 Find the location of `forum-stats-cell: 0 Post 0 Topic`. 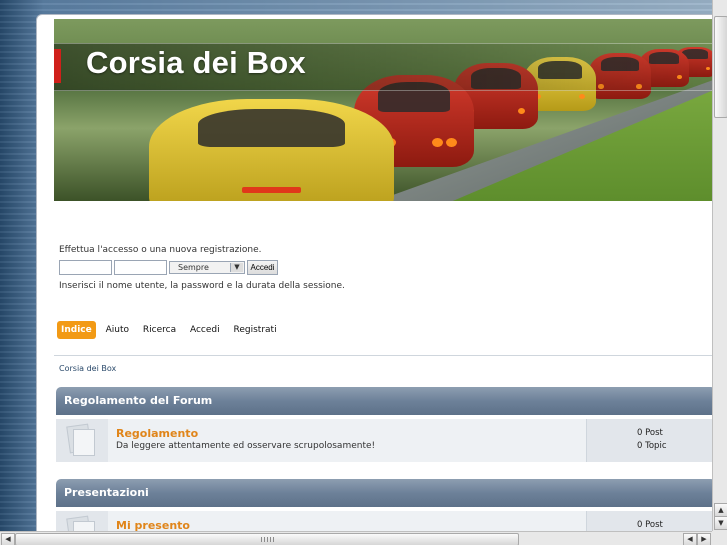

forum-stats-cell: 0 Post 0 Topic is located at coordinates (651, 440).